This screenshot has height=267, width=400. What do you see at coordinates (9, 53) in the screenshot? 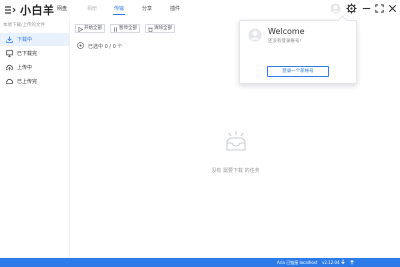
I see `monitor-icon` at bounding box center [9, 53].